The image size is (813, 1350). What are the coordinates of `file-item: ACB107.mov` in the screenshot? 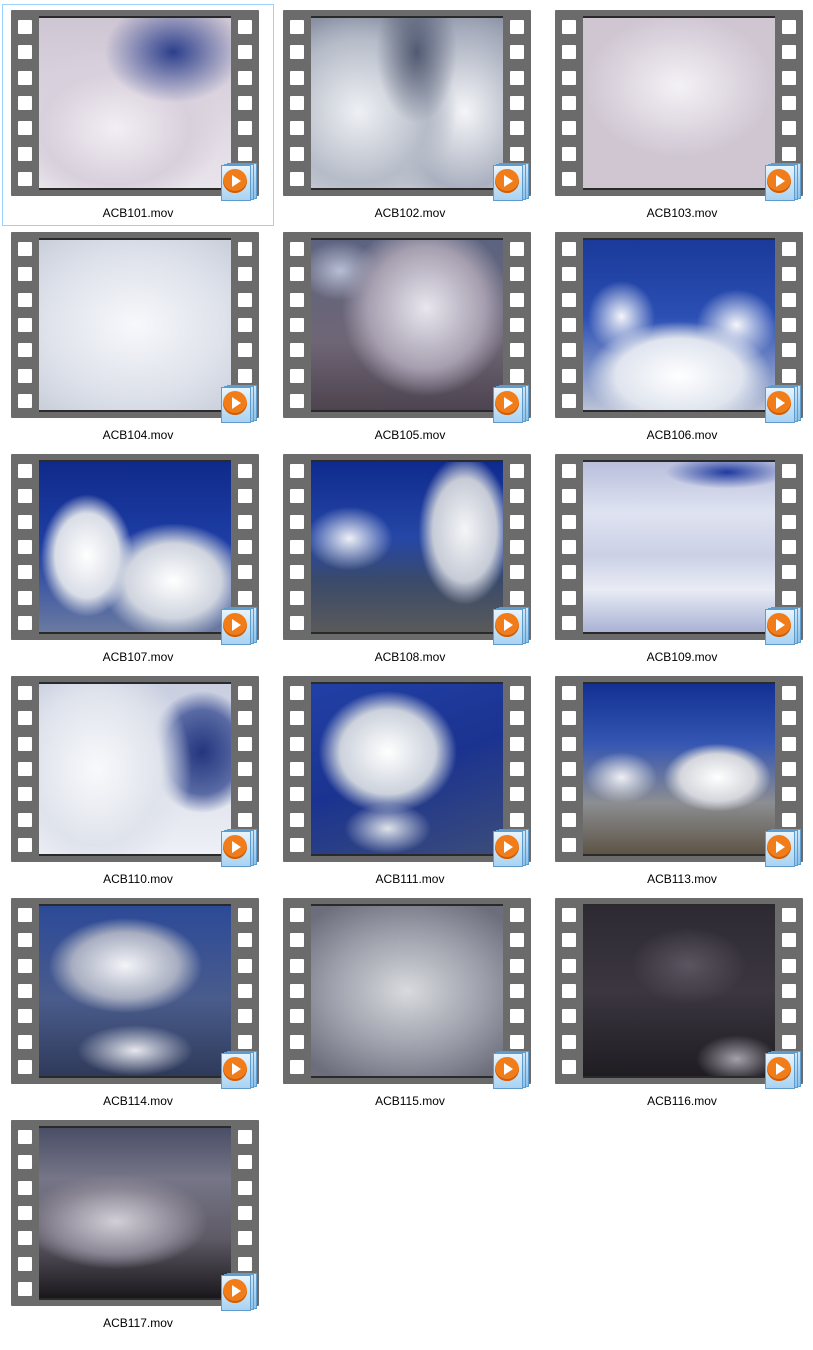 It's located at (138, 559).